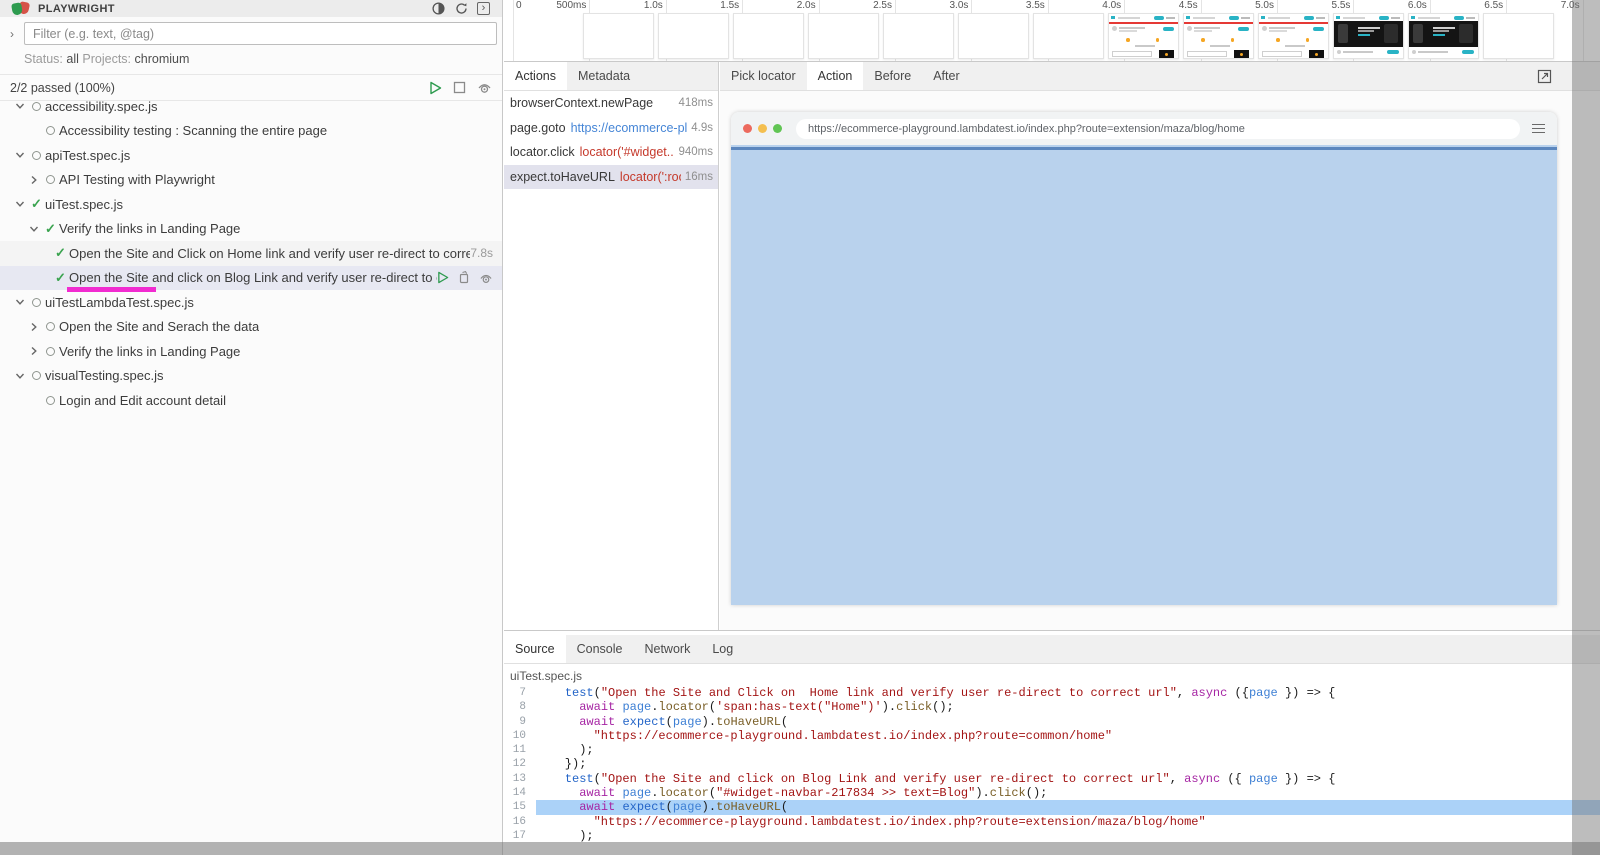 The height and width of the screenshot is (855, 1600). What do you see at coordinates (483, 8) in the screenshot?
I see `collapse-sidebar-icon: ›` at bounding box center [483, 8].